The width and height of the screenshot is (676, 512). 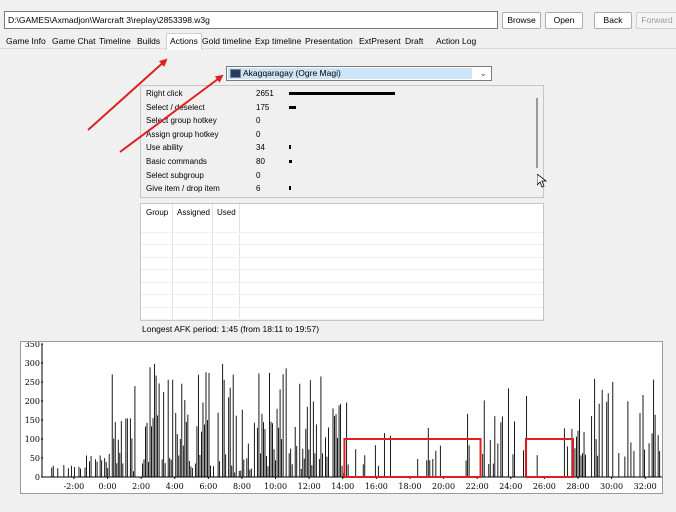 What do you see at coordinates (141, 486) in the screenshot?
I see `x-tick-label: 2:00` at bounding box center [141, 486].